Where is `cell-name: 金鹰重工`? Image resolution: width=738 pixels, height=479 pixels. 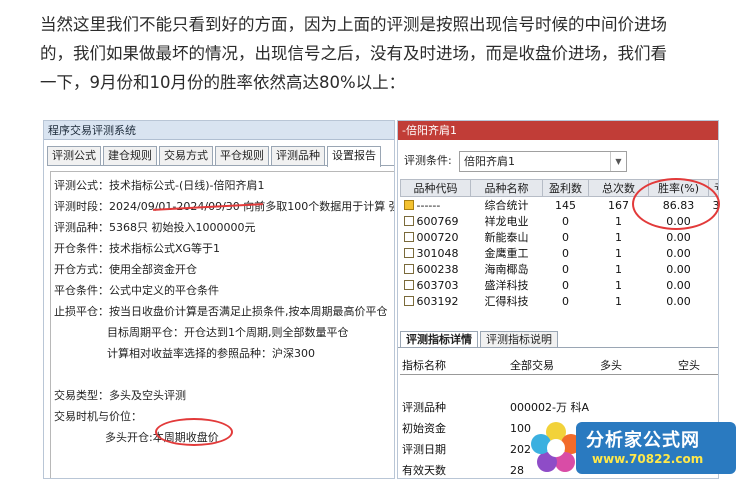
cell-name: 金鹰重工 is located at coordinates (506, 253).